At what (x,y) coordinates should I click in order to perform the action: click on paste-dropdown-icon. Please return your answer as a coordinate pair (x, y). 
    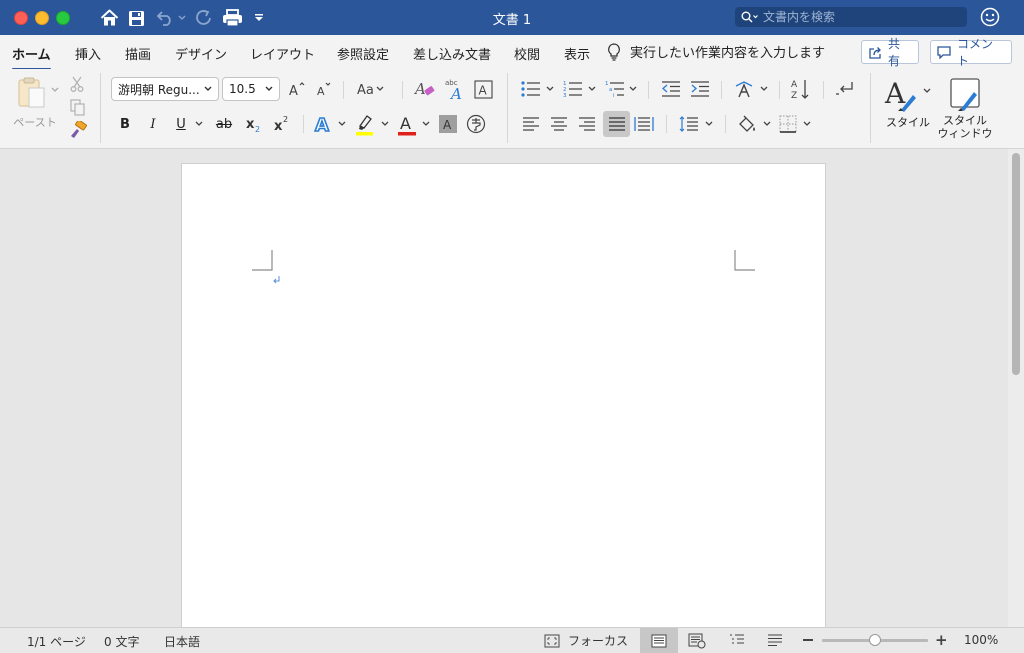
    Looking at the image, I should click on (55, 90).